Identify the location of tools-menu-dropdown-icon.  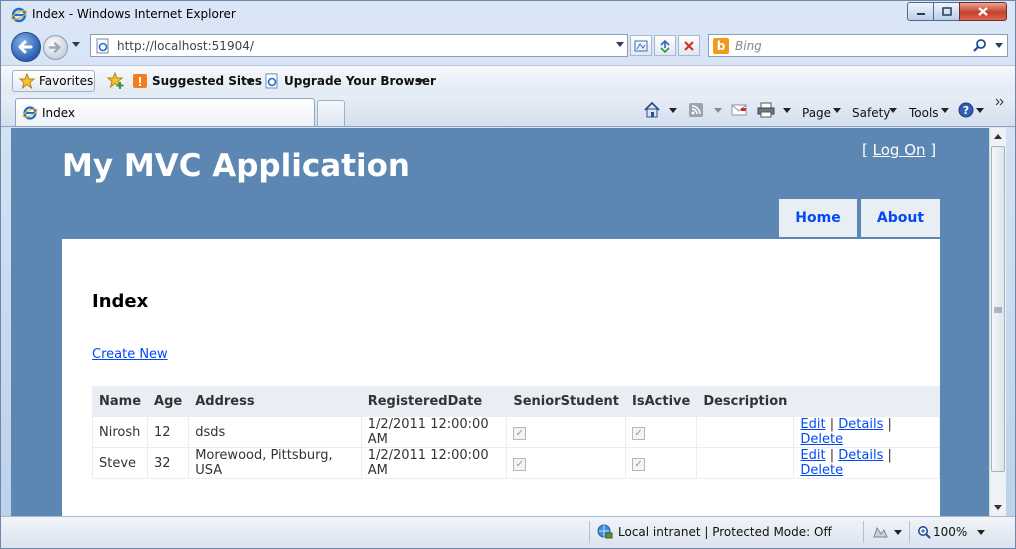
(945, 111).